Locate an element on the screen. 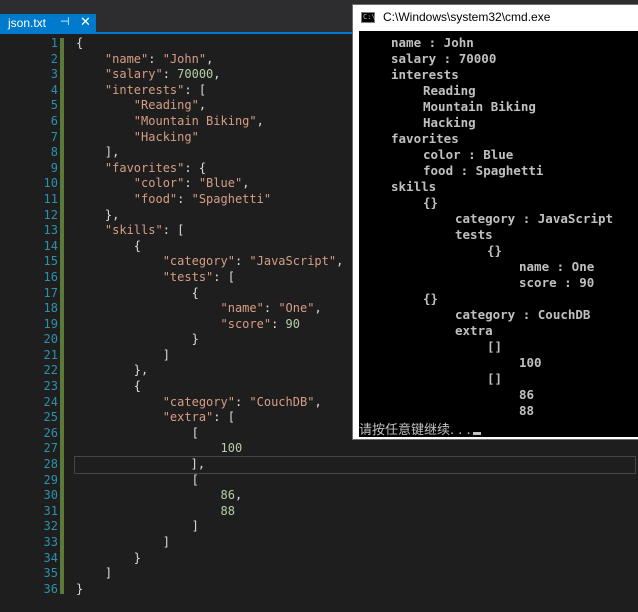 This screenshot has width=638, height=612. console-line: name : One is located at coordinates (557, 266).